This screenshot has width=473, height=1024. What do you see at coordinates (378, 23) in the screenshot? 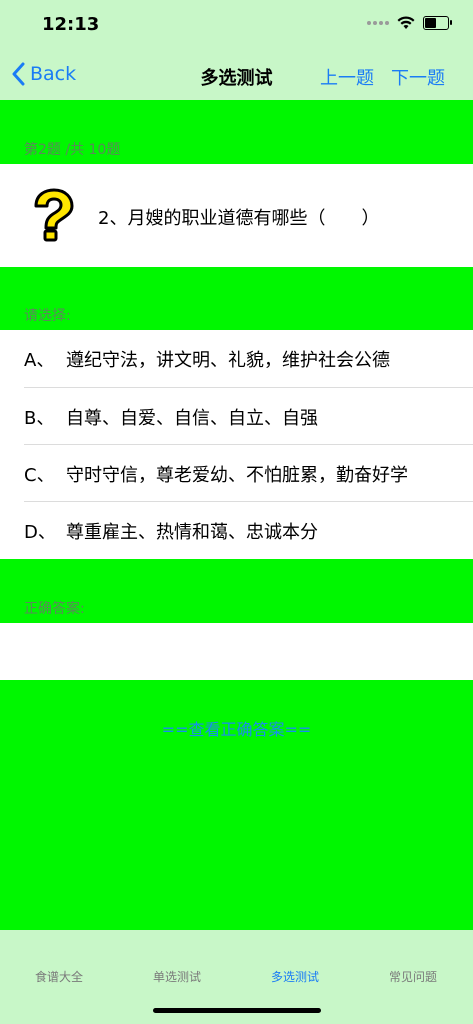
I see `signal-icon` at bounding box center [378, 23].